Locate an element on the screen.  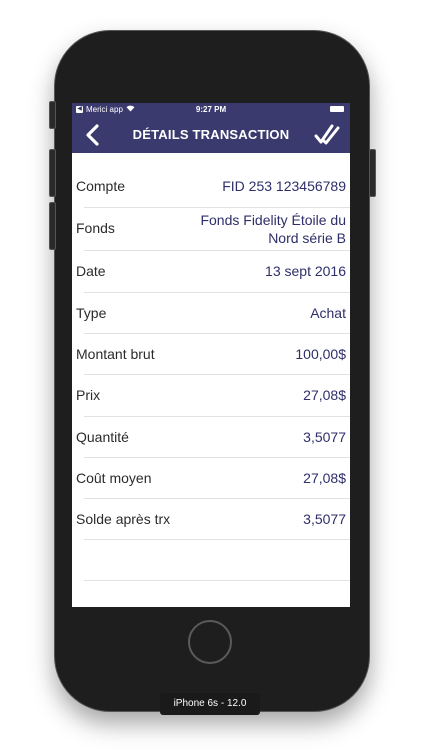
mute-switch is located at coordinates (52, 115).